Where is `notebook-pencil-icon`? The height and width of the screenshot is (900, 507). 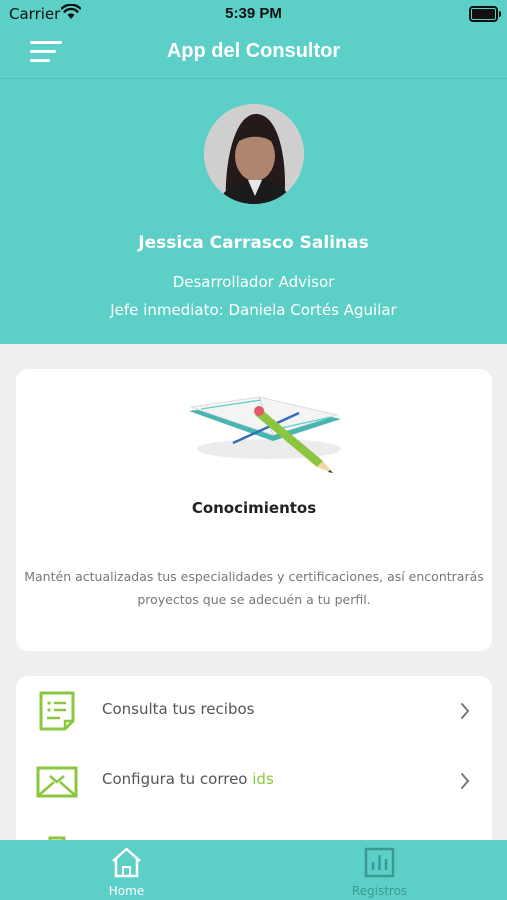 notebook-pencil-icon is located at coordinates (265, 434).